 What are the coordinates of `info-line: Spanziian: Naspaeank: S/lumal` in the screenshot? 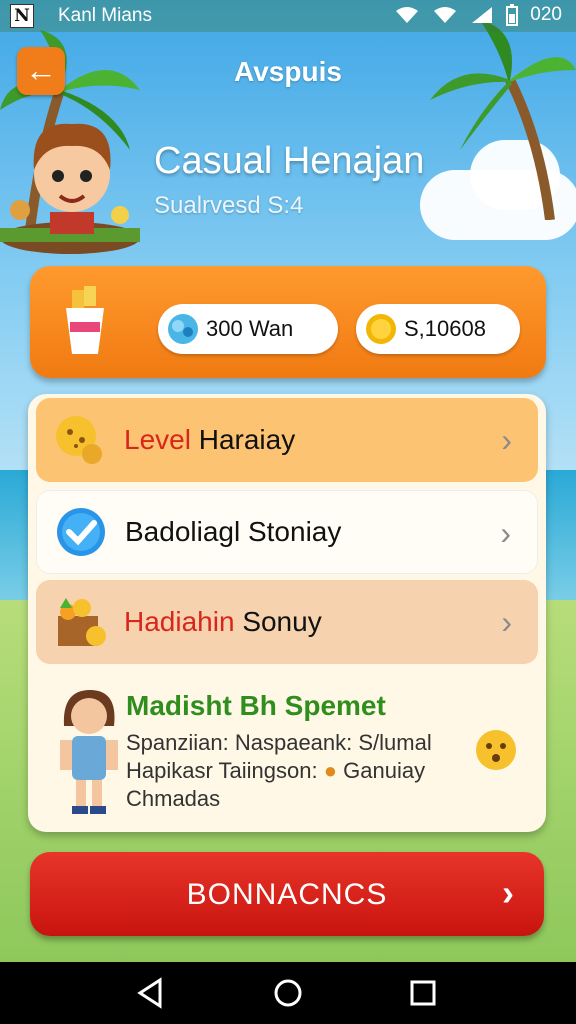 It's located at (279, 742).